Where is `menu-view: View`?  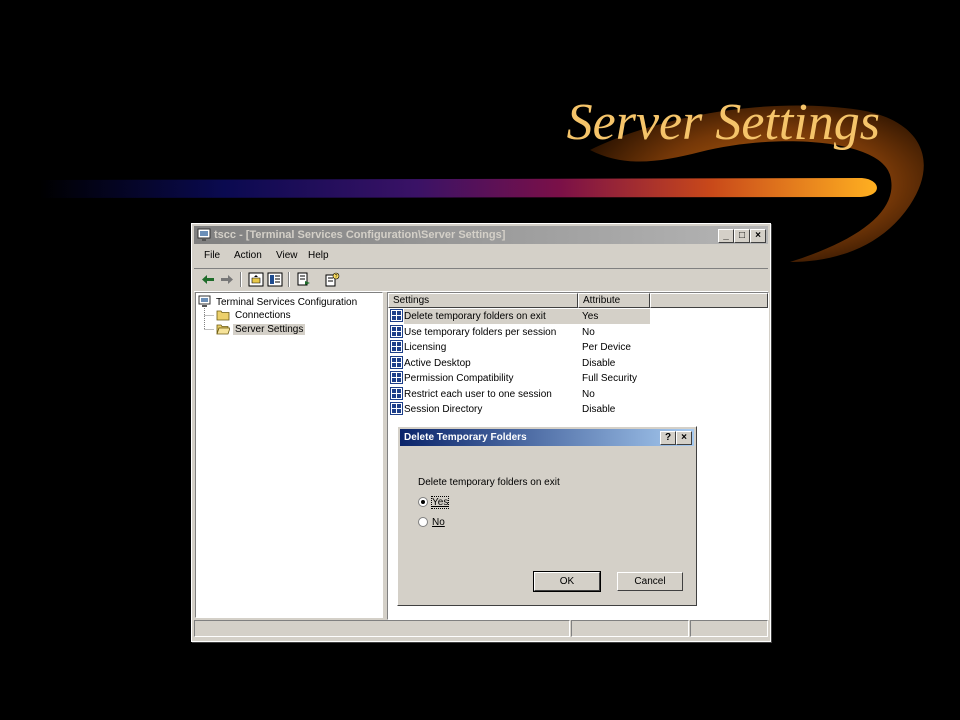
menu-view: View is located at coordinates (287, 255).